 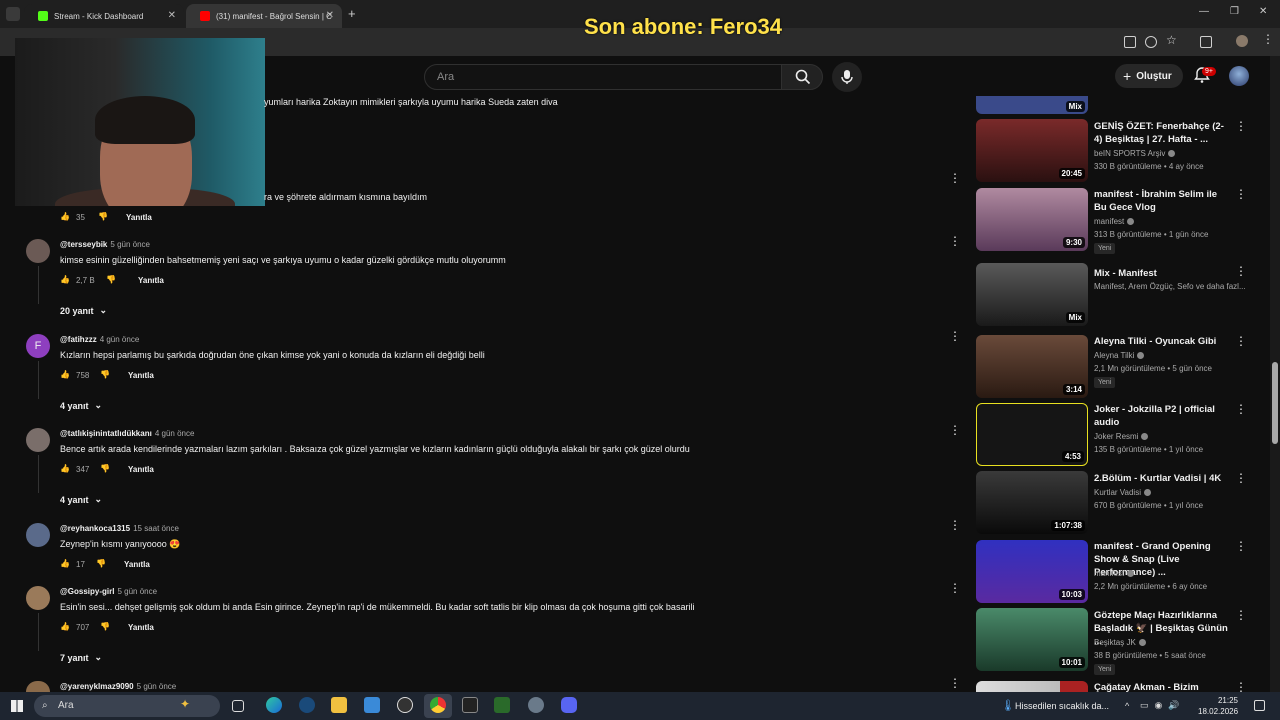 I want to click on author-name: @yarenyklmaz9090, so click(x=97, y=686).